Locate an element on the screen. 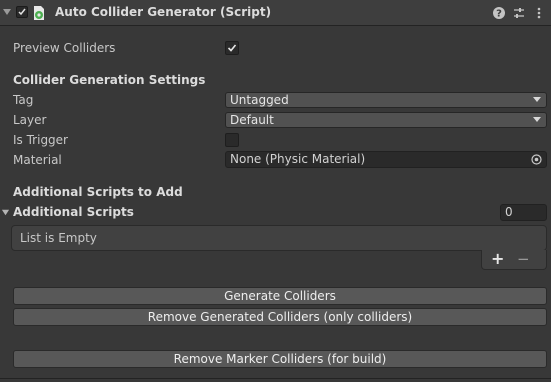 The image size is (551, 382). component-header: Auto Collider Generator (Script) ? is located at coordinates (275, 13).